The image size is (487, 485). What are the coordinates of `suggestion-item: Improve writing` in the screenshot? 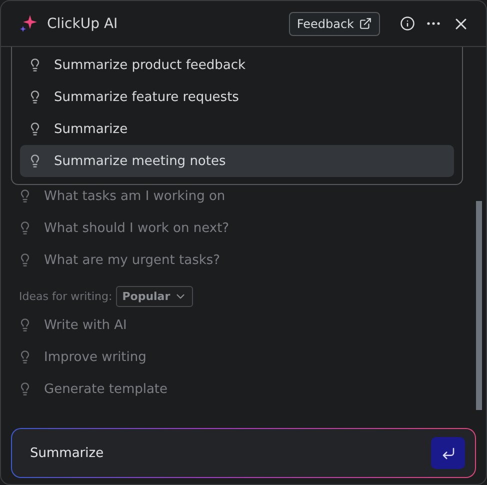 It's located at (95, 357).